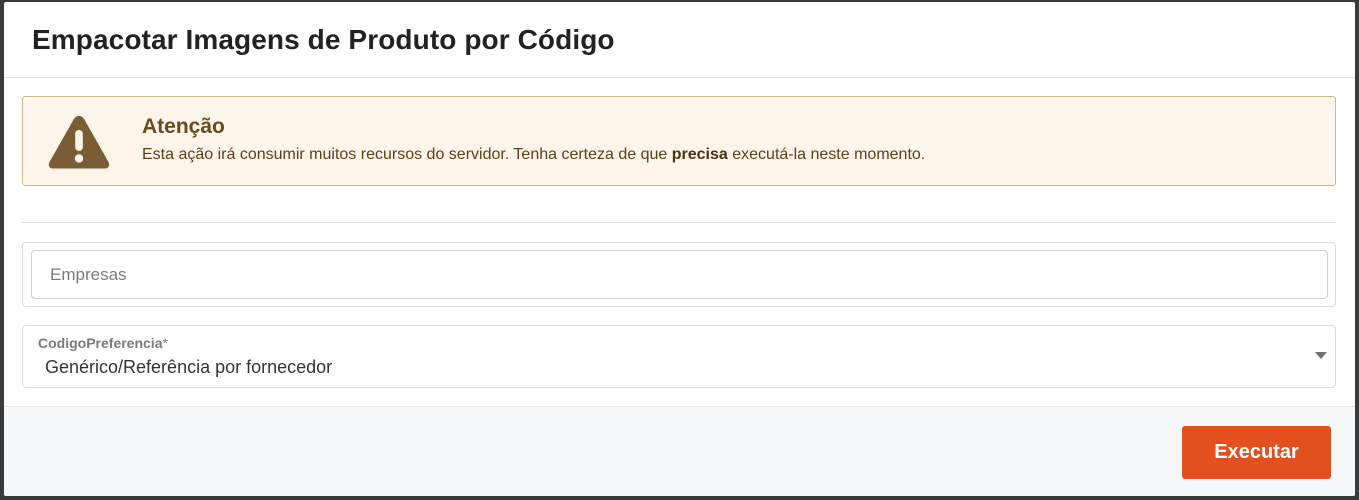 This screenshot has height=500, width=1359. I want to click on empresas-field-group, so click(679, 274).